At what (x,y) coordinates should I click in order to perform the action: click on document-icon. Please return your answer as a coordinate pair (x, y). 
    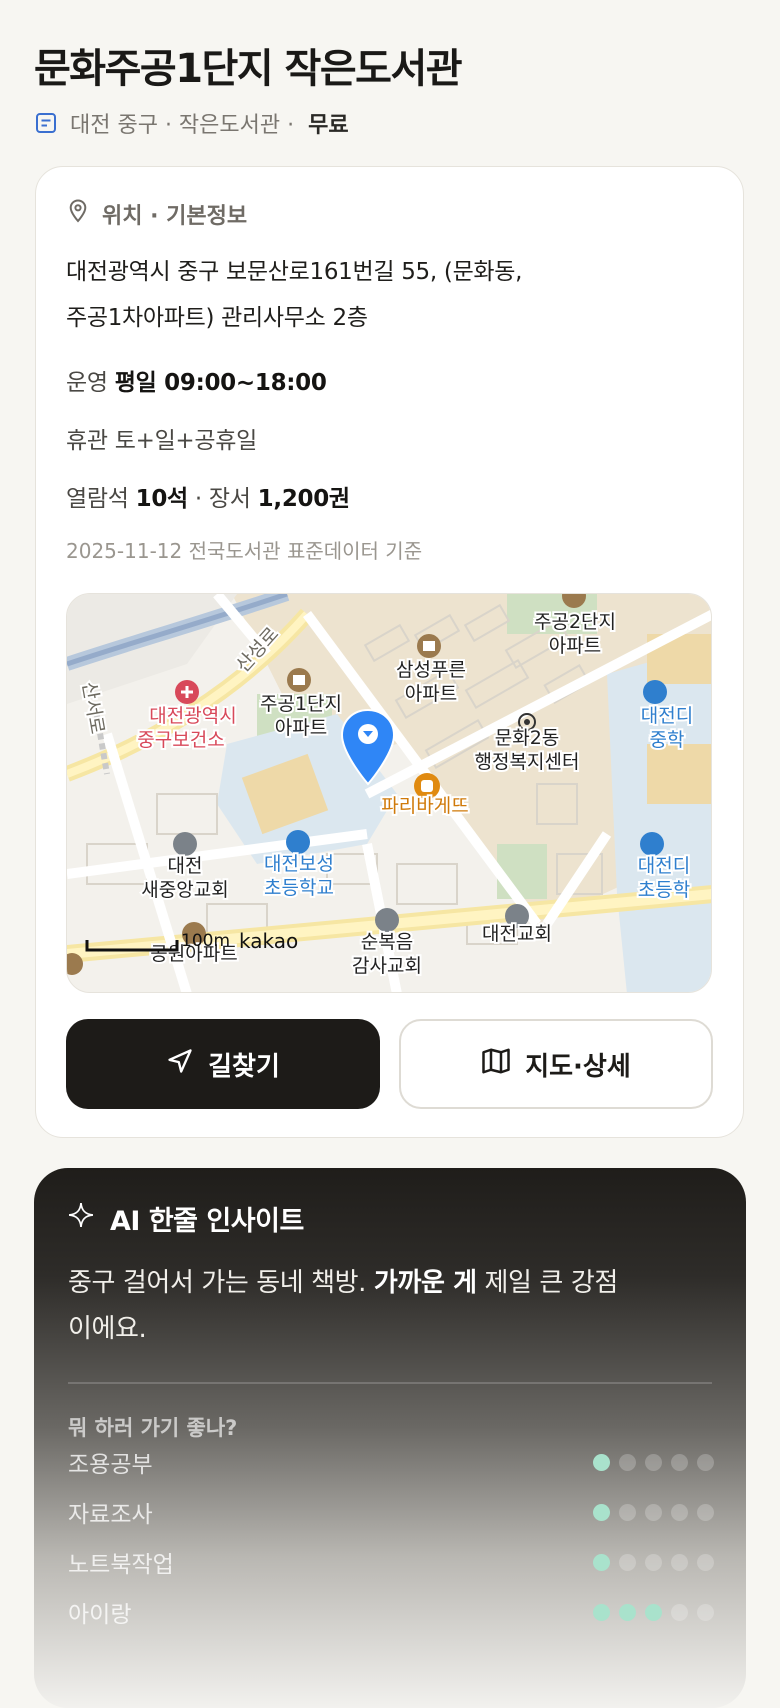
    Looking at the image, I should click on (47, 123).